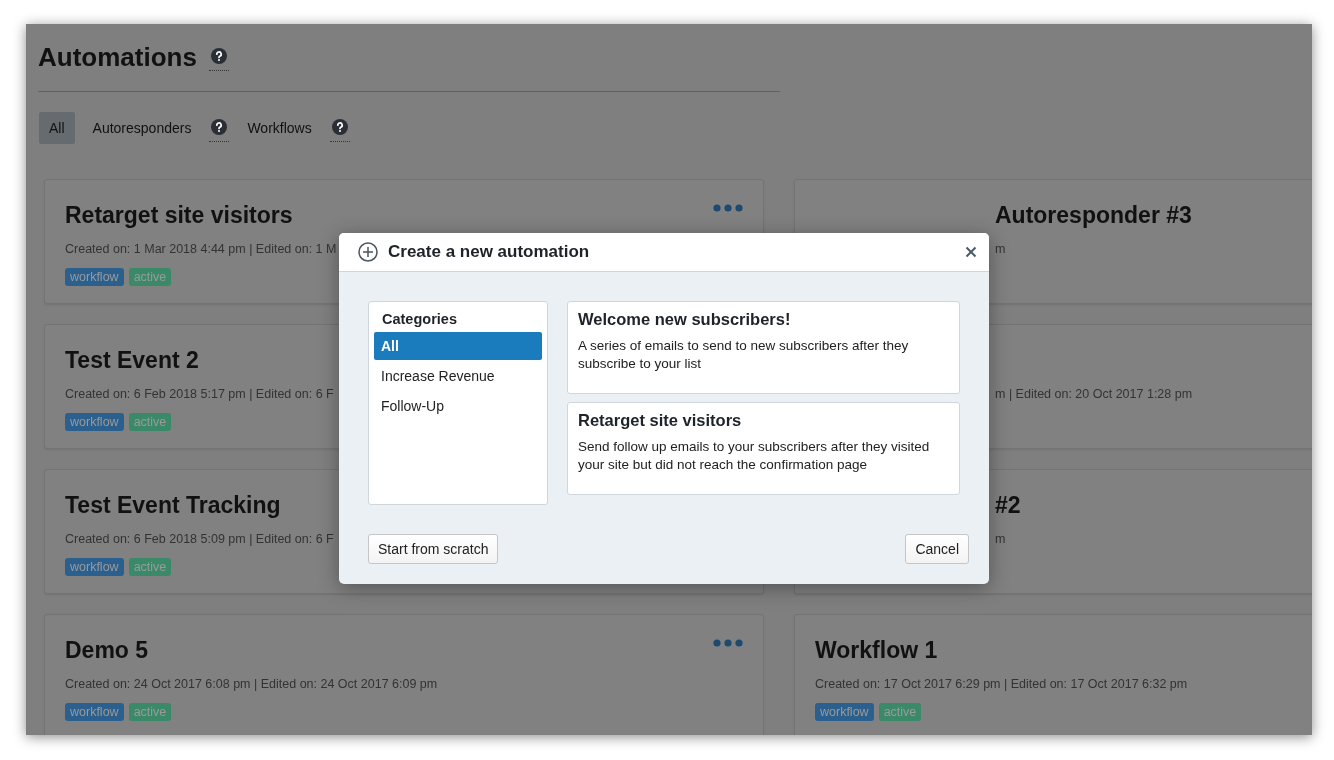  Describe the element at coordinates (685, 319) in the screenshot. I see `template-title: Welcome new subscribers!` at that location.